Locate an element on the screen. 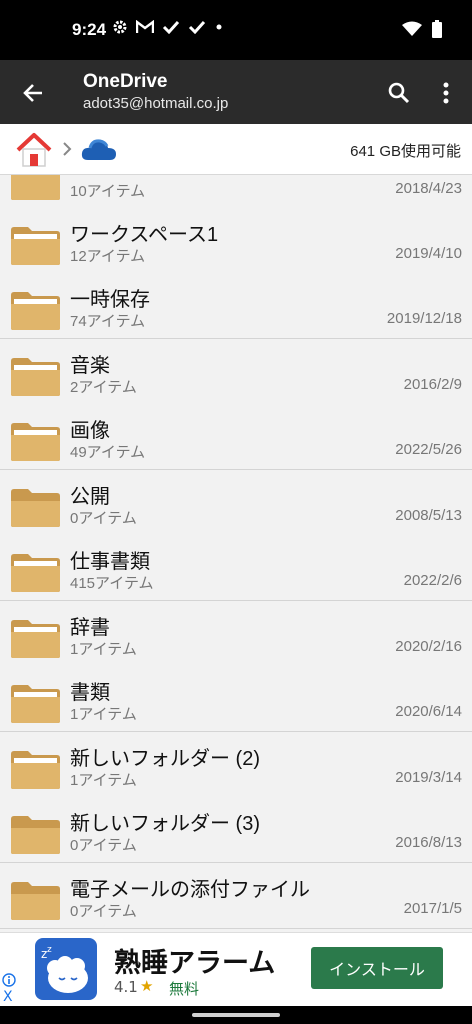  sleeping-sheep-icon: z z is located at coordinates (64, 969).